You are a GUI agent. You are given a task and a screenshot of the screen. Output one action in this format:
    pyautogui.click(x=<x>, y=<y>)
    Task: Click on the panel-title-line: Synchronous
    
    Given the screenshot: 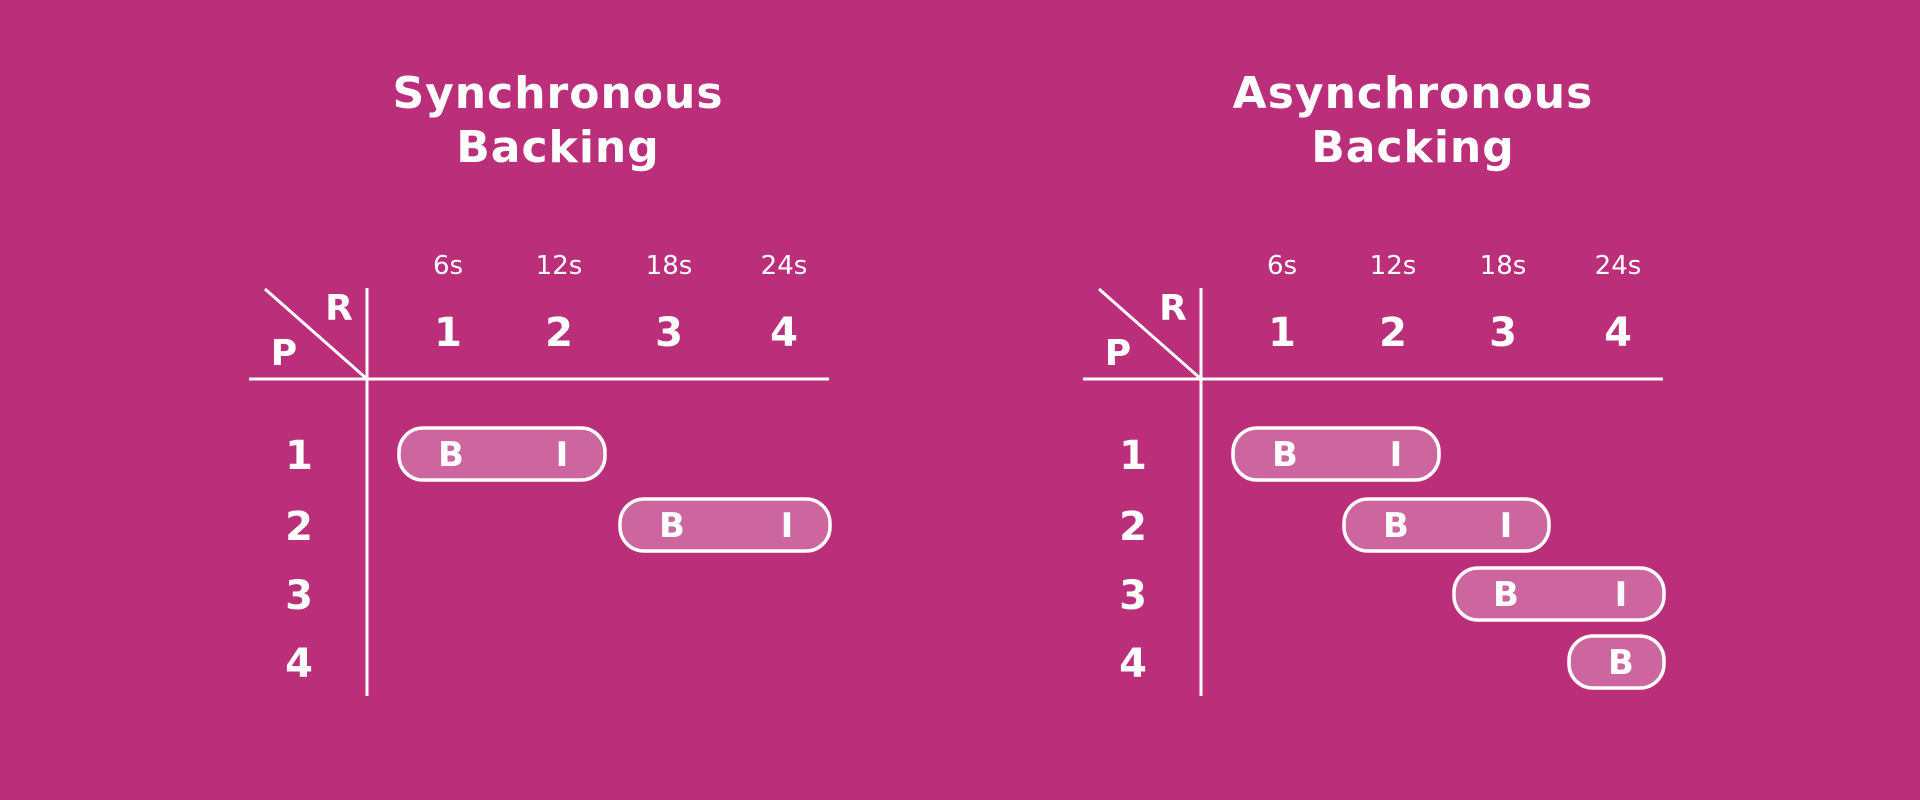 What is the action you would take?
    pyautogui.click(x=557, y=93)
    